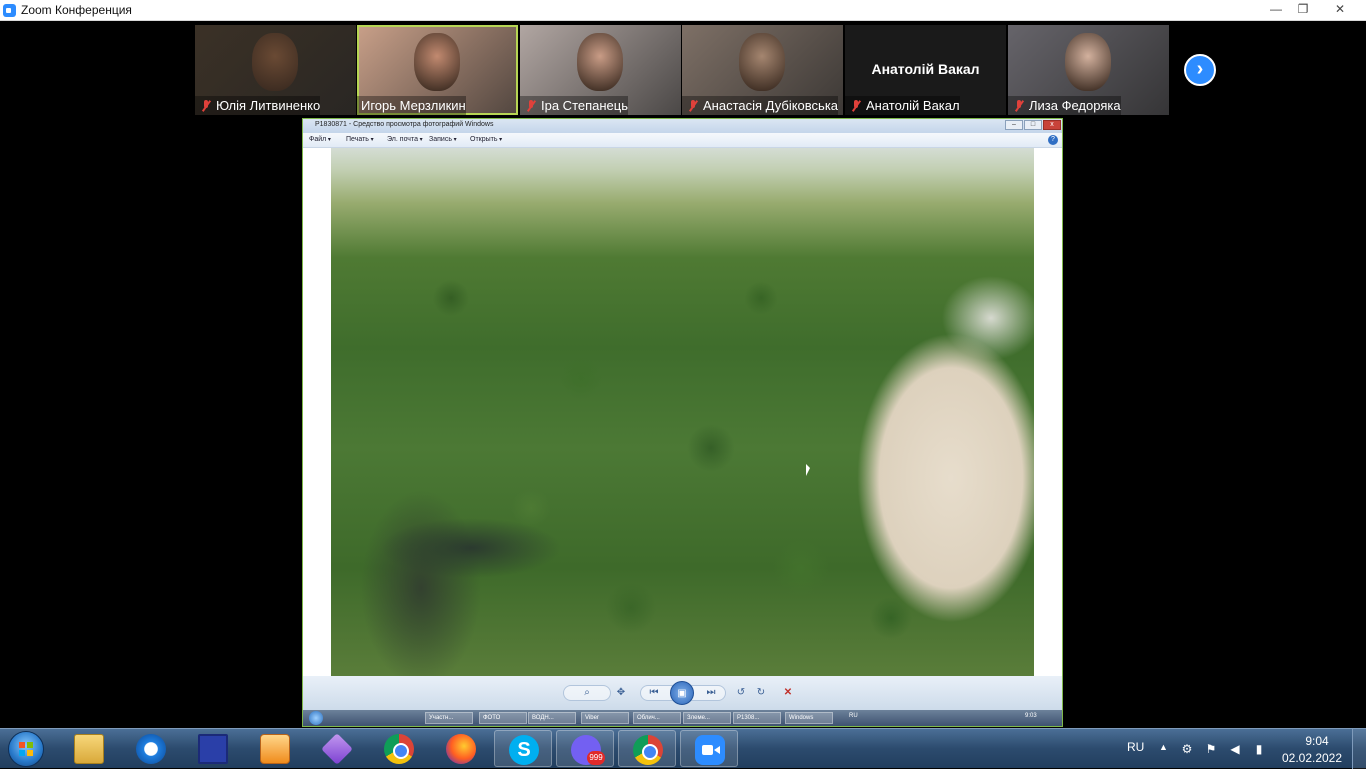 The width and height of the screenshot is (1366, 769). Describe the element at coordinates (503, 718) in the screenshot. I see `remote-task-button: ФОТО` at that location.